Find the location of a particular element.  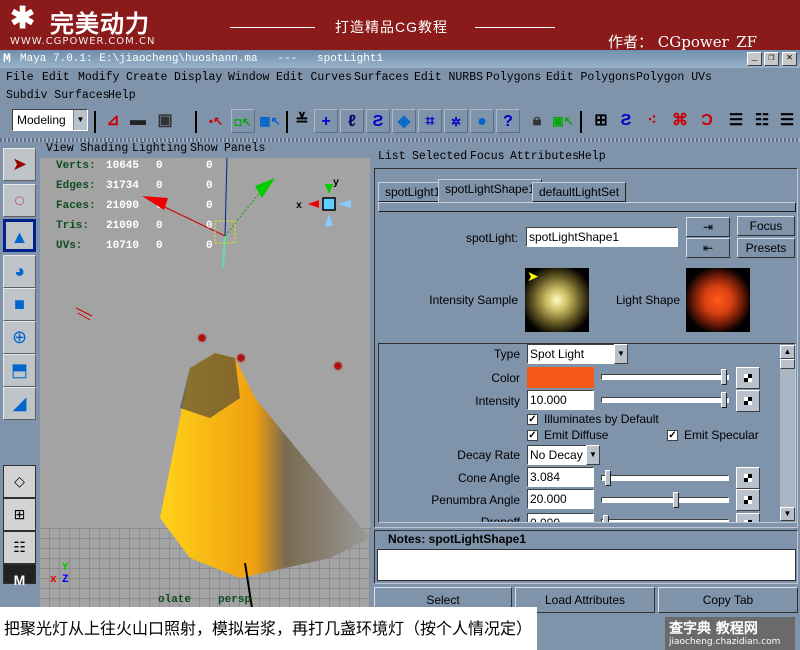

scroll-up-icon: ▲ is located at coordinates (787, 352).